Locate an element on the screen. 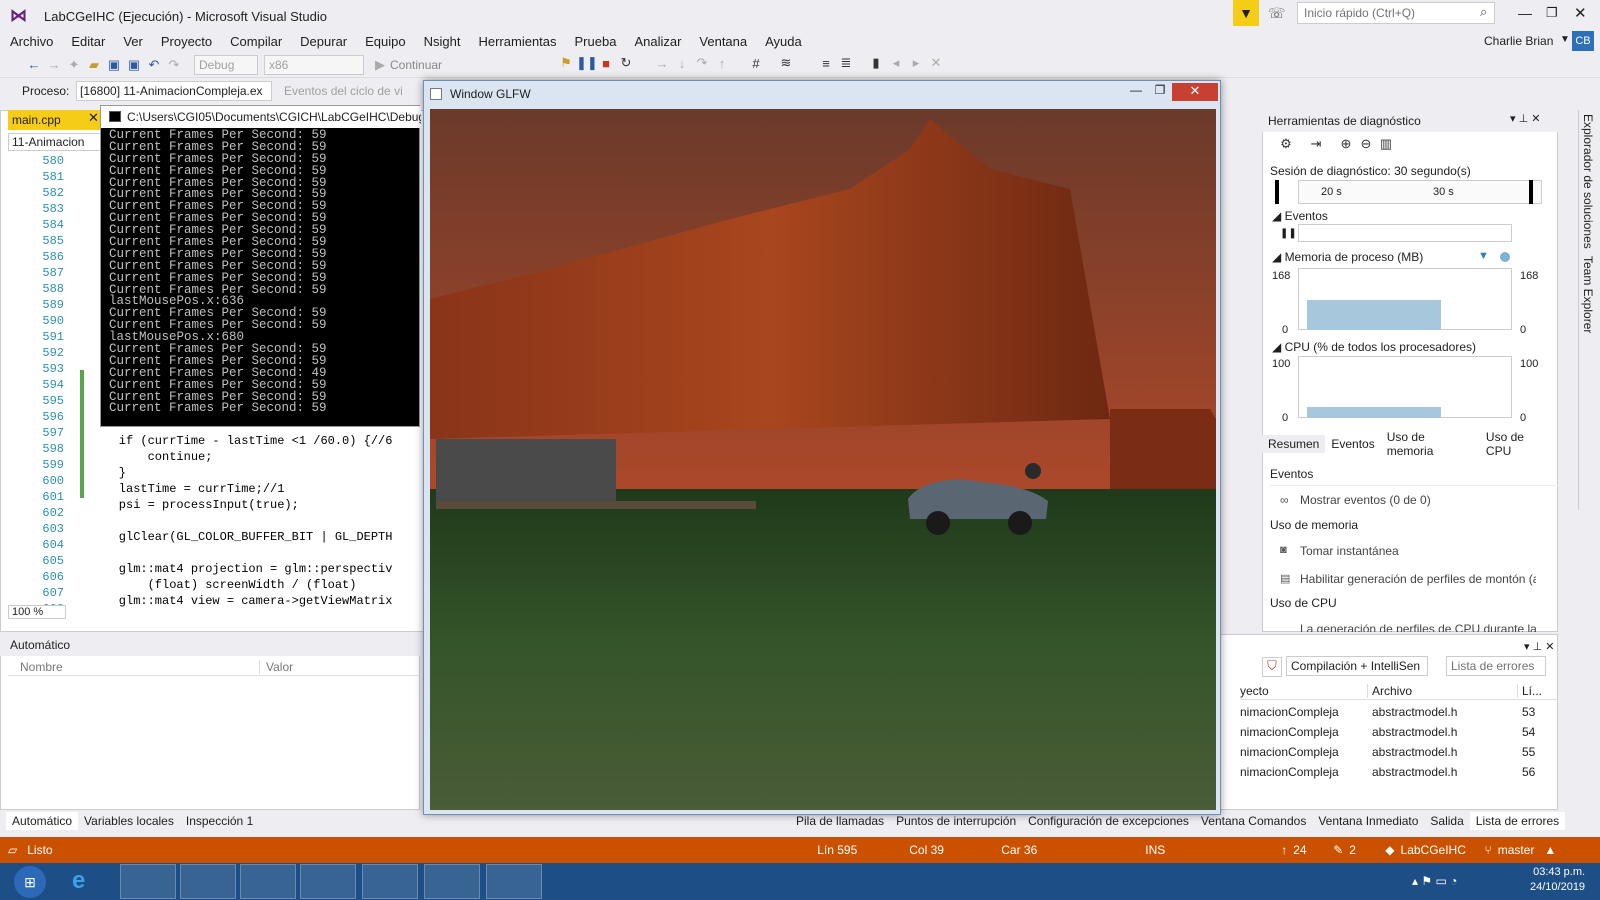 The image size is (1600, 900). chrome-icon is located at coordinates (268, 881).